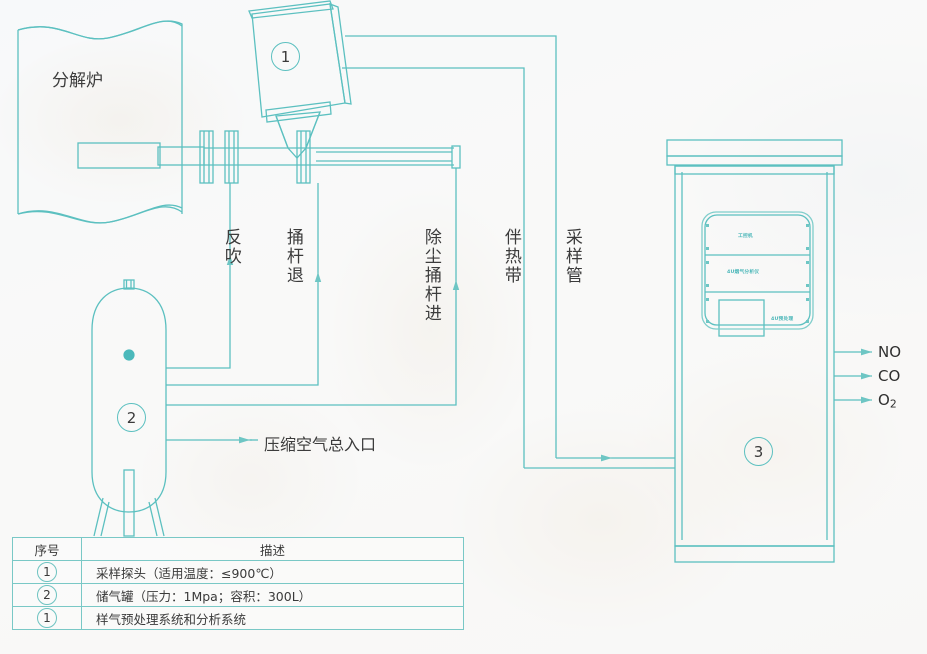 This screenshot has height=654, width=927. What do you see at coordinates (311, 287) in the screenshot?
I see `pneumatic-lines` at bounding box center [311, 287].